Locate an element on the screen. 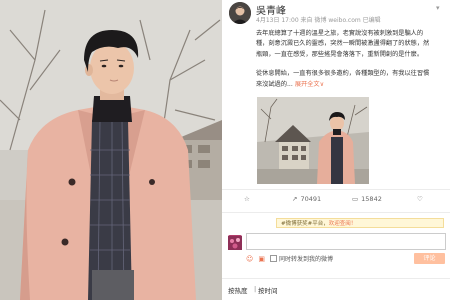  comment-count: 15842 is located at coordinates (371, 199).